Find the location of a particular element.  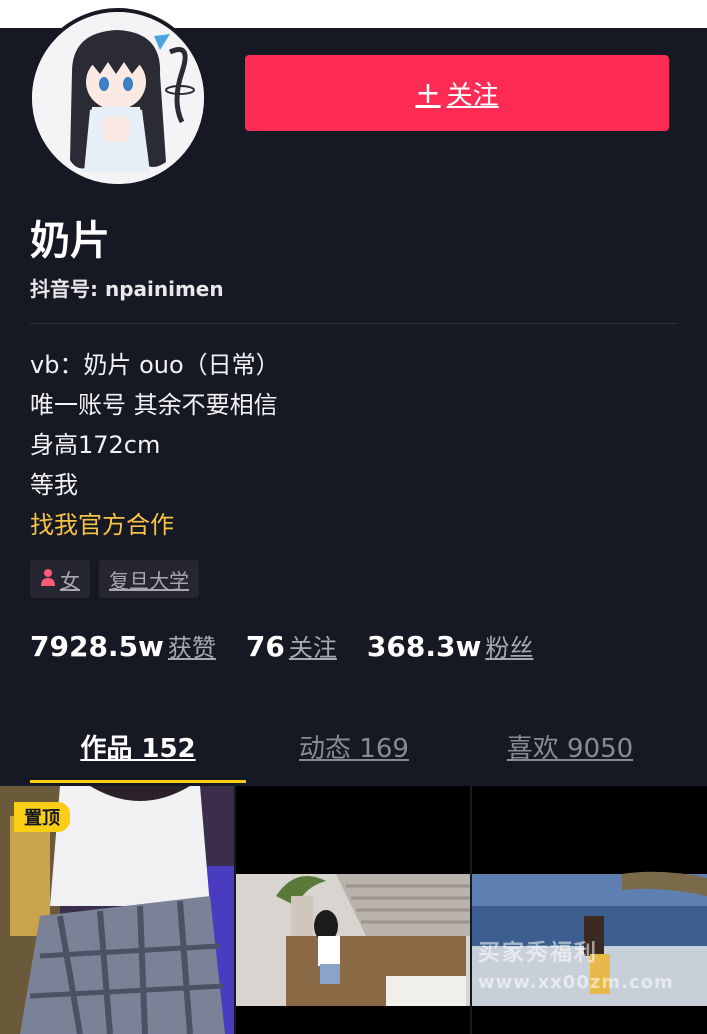

fans-count: 368.3w is located at coordinates (424, 646).